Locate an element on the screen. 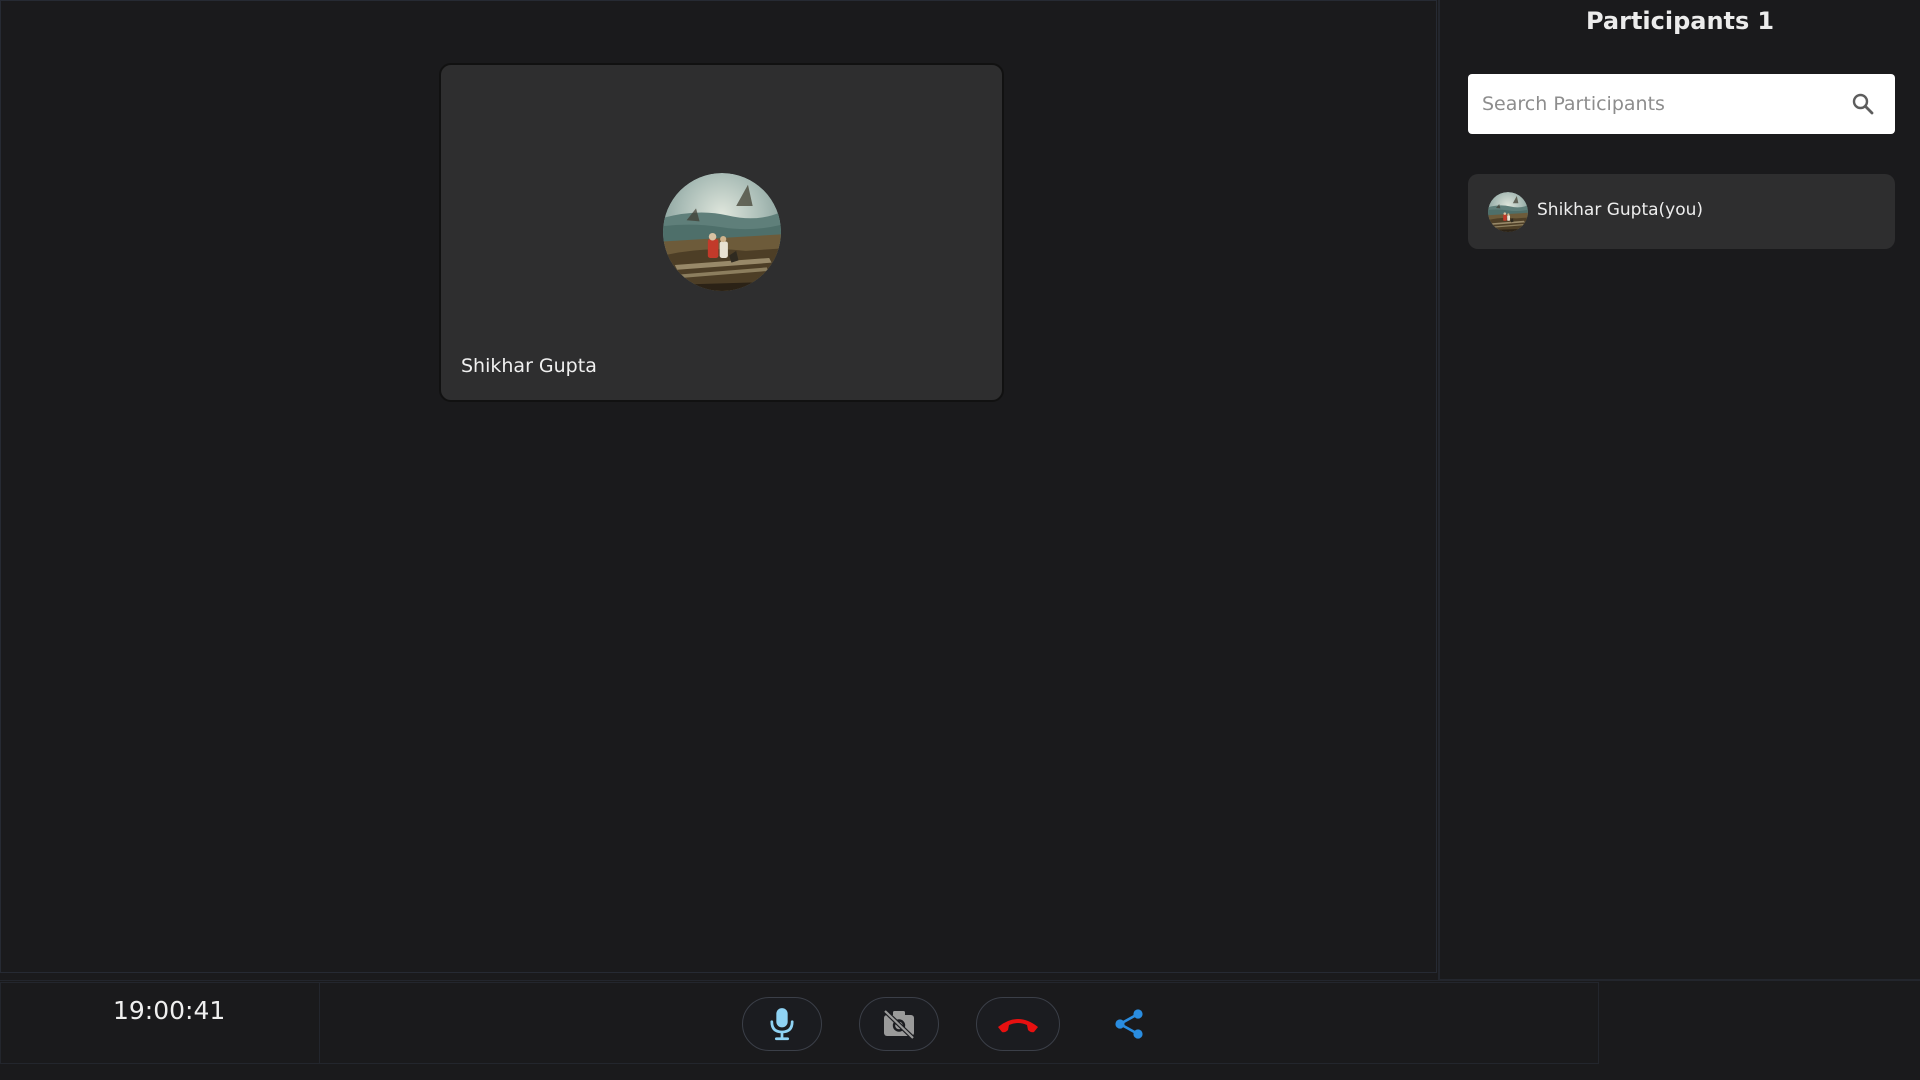 This screenshot has height=1080, width=1920. share-icon is located at coordinates (1129, 1024).